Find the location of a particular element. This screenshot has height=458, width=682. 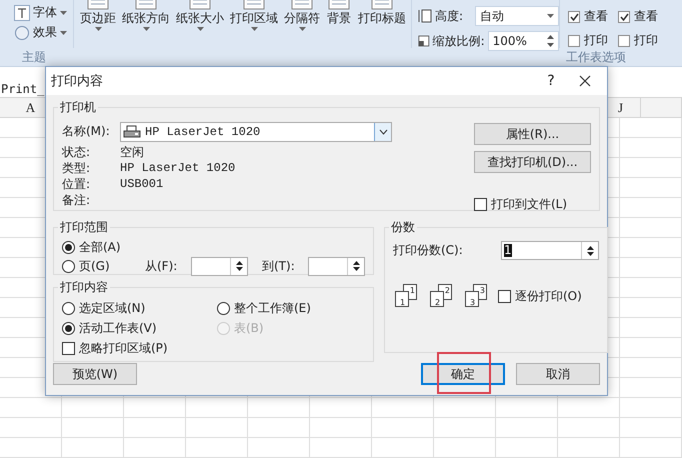

copies-spinner: 1 is located at coordinates (550, 250).